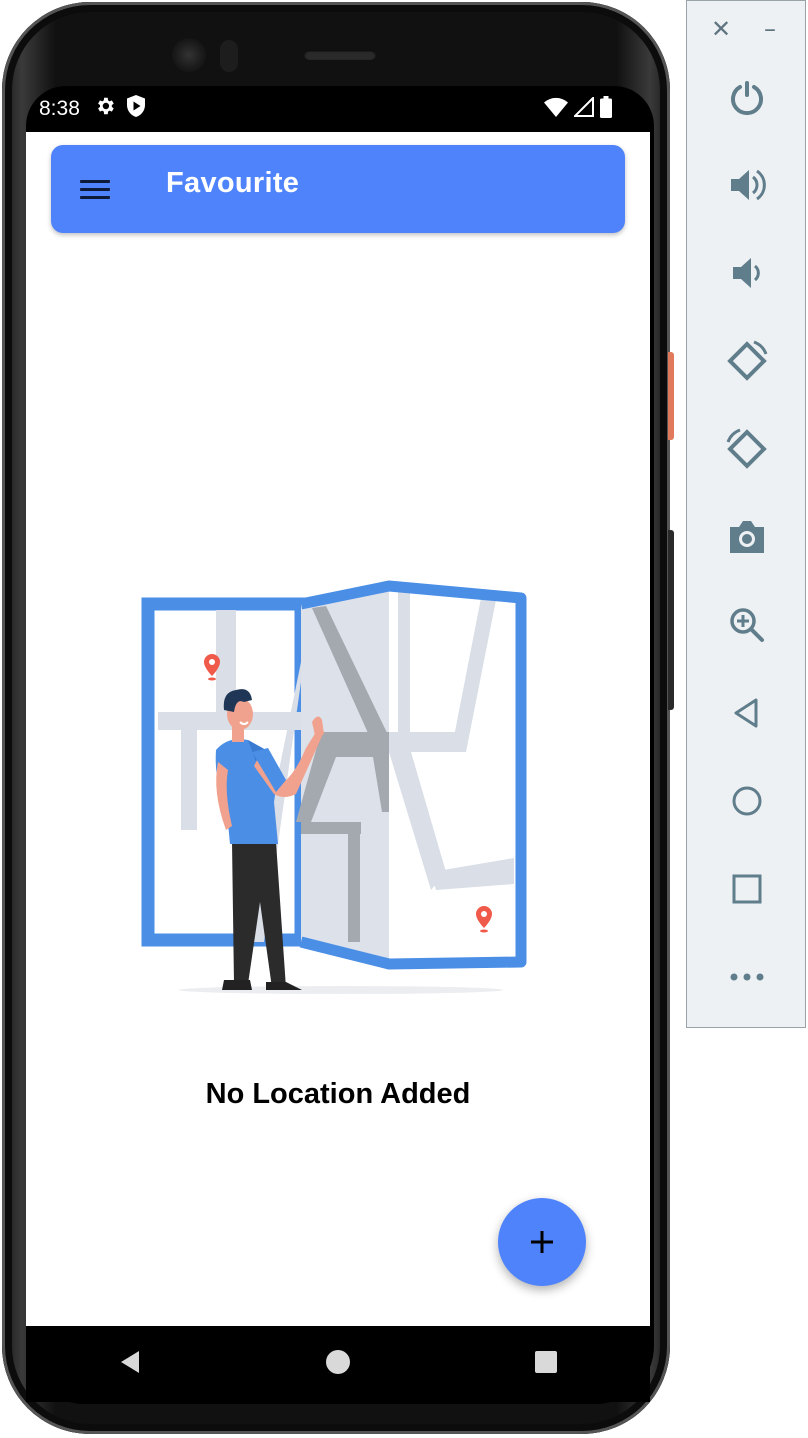 This screenshot has height=1438, width=808. I want to click on volume-down-icon, so click(747, 273).